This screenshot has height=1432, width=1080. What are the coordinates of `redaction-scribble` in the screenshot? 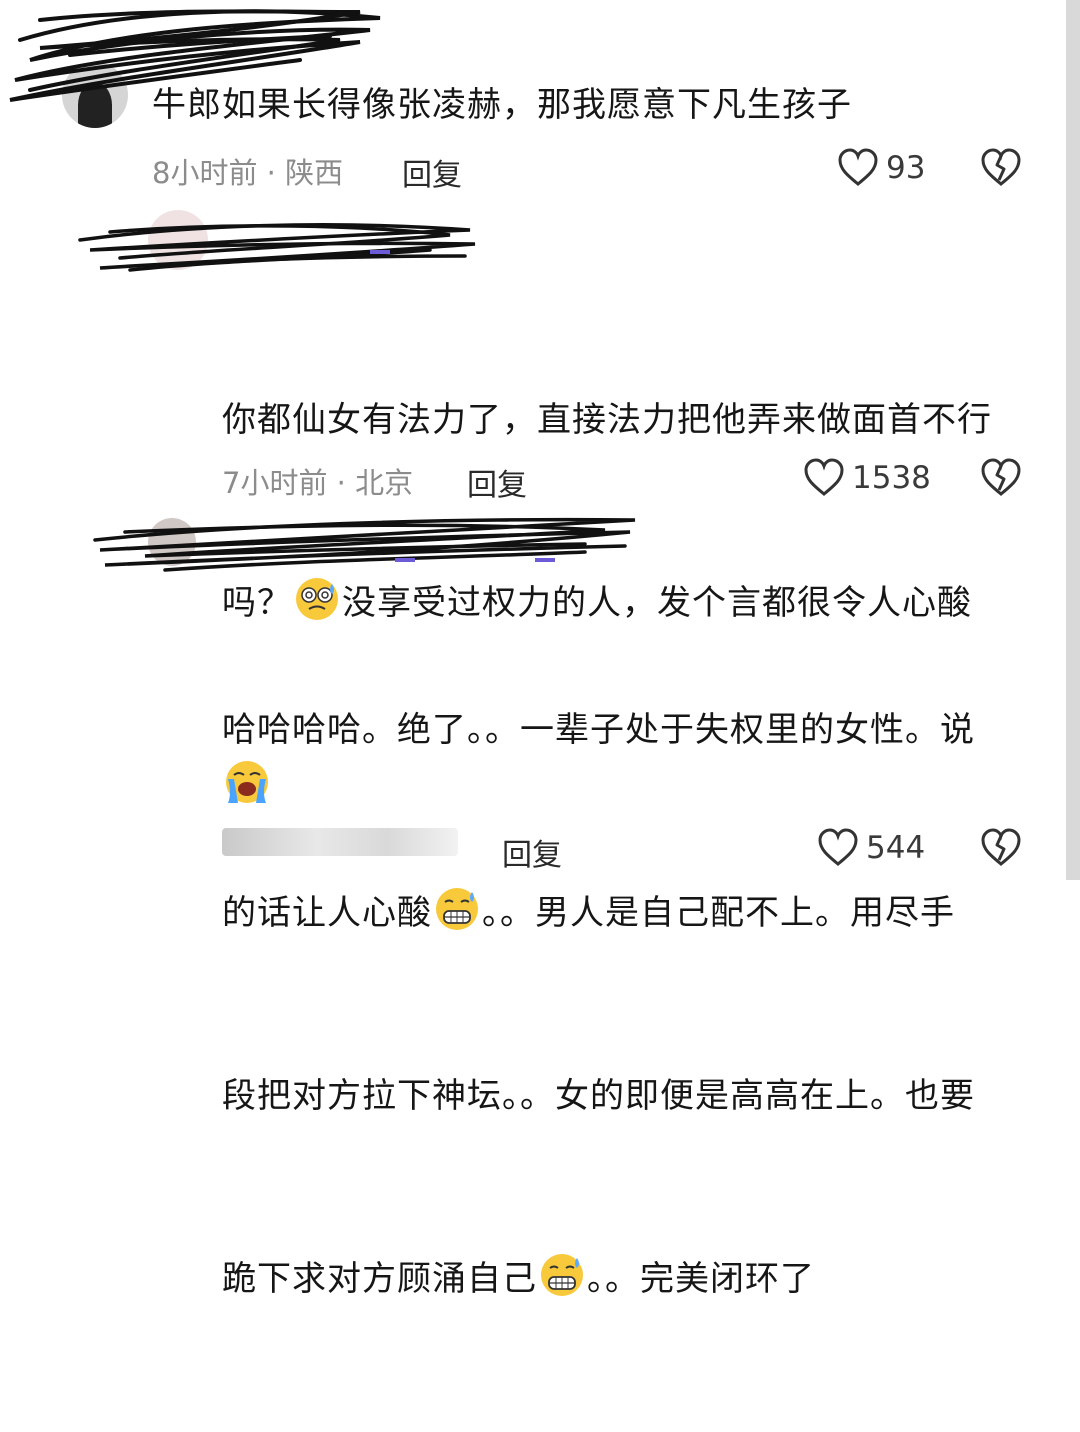 It's located at (364, 544).